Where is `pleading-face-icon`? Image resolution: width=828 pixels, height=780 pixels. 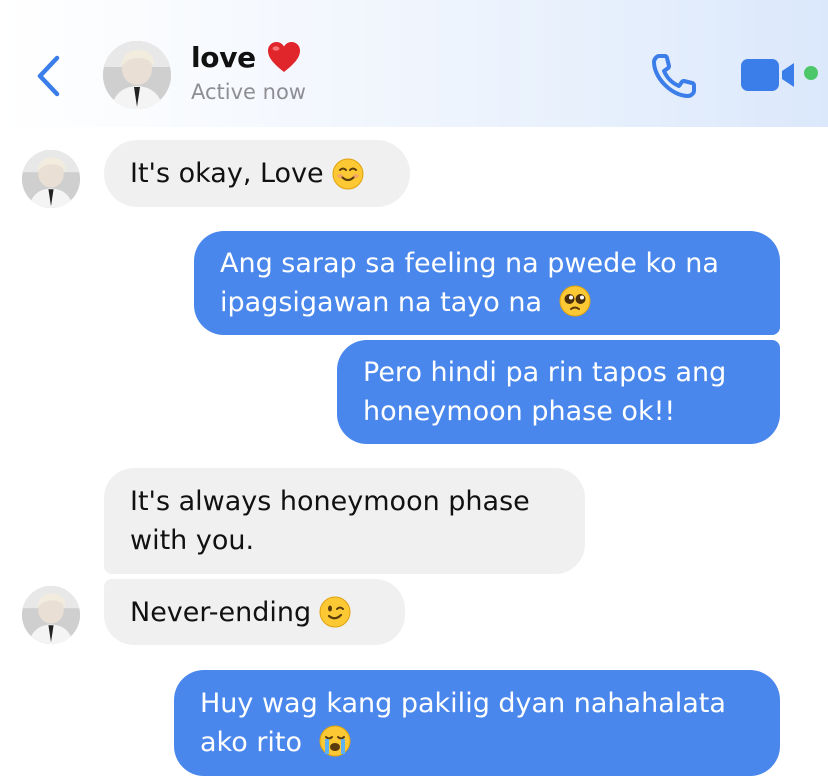
pleading-face-icon is located at coordinates (575, 301).